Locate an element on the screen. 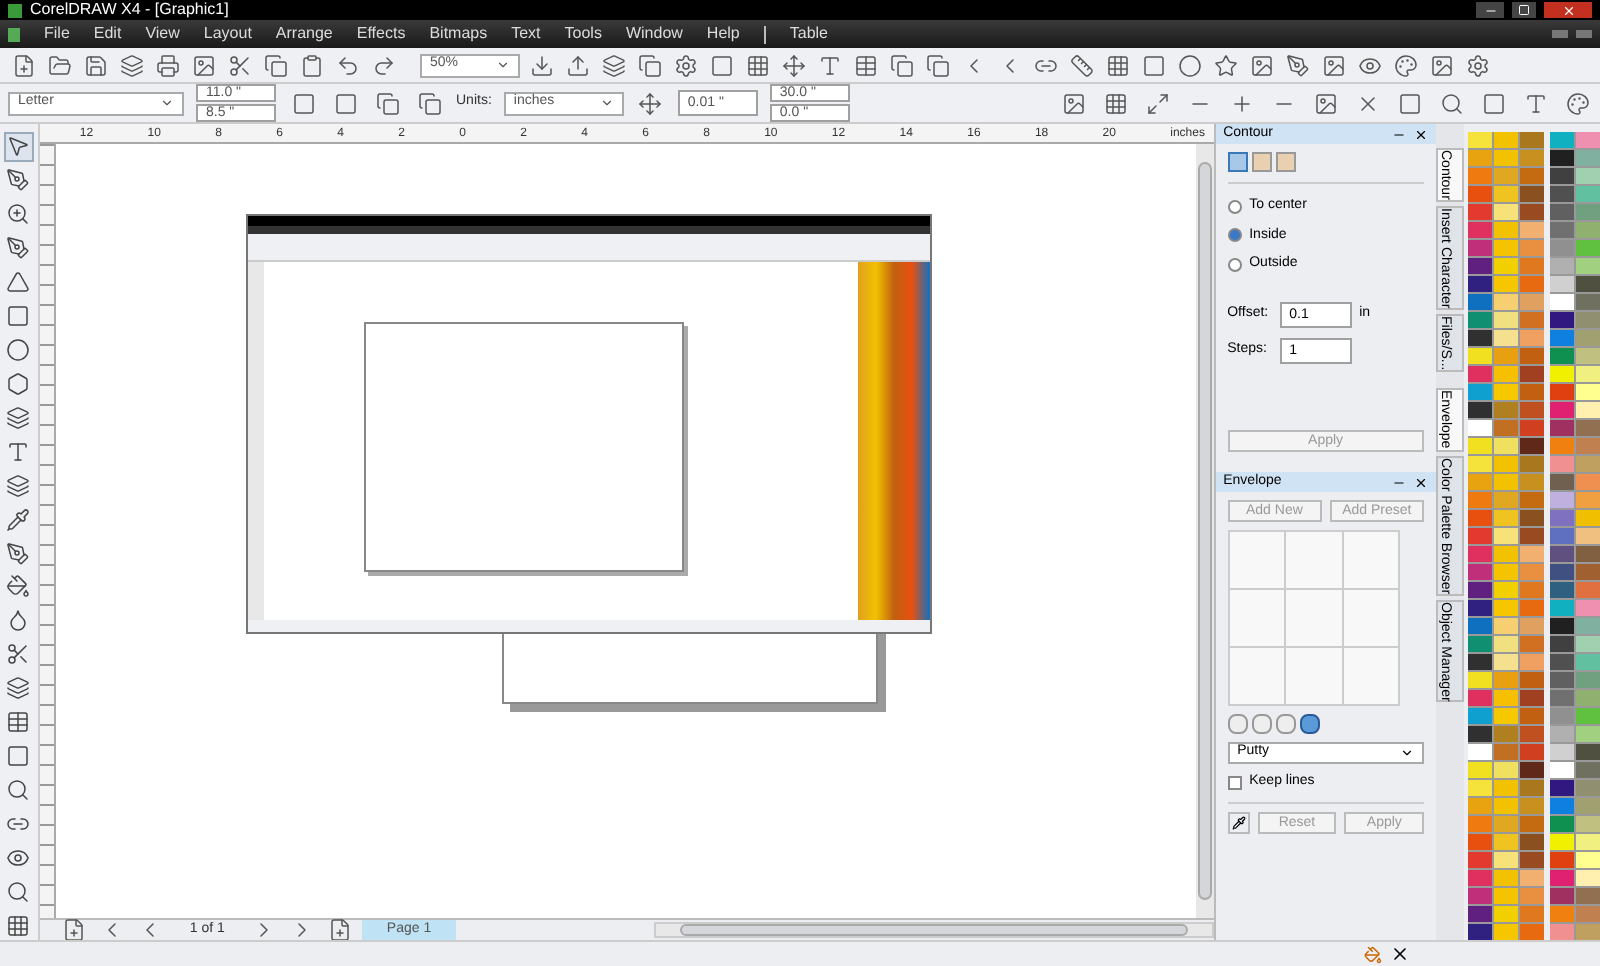 The image size is (1600, 966). menu-item: View is located at coordinates (162, 34).